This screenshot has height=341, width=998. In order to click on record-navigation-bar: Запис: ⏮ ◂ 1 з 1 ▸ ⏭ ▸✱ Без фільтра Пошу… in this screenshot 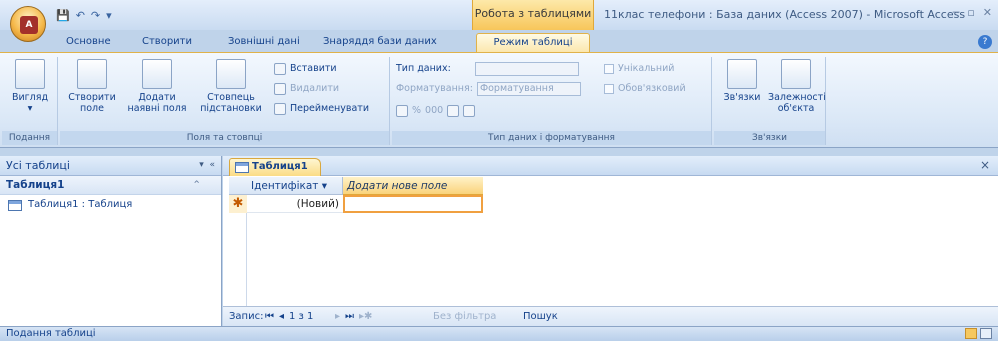, I will do `click(610, 316)`.